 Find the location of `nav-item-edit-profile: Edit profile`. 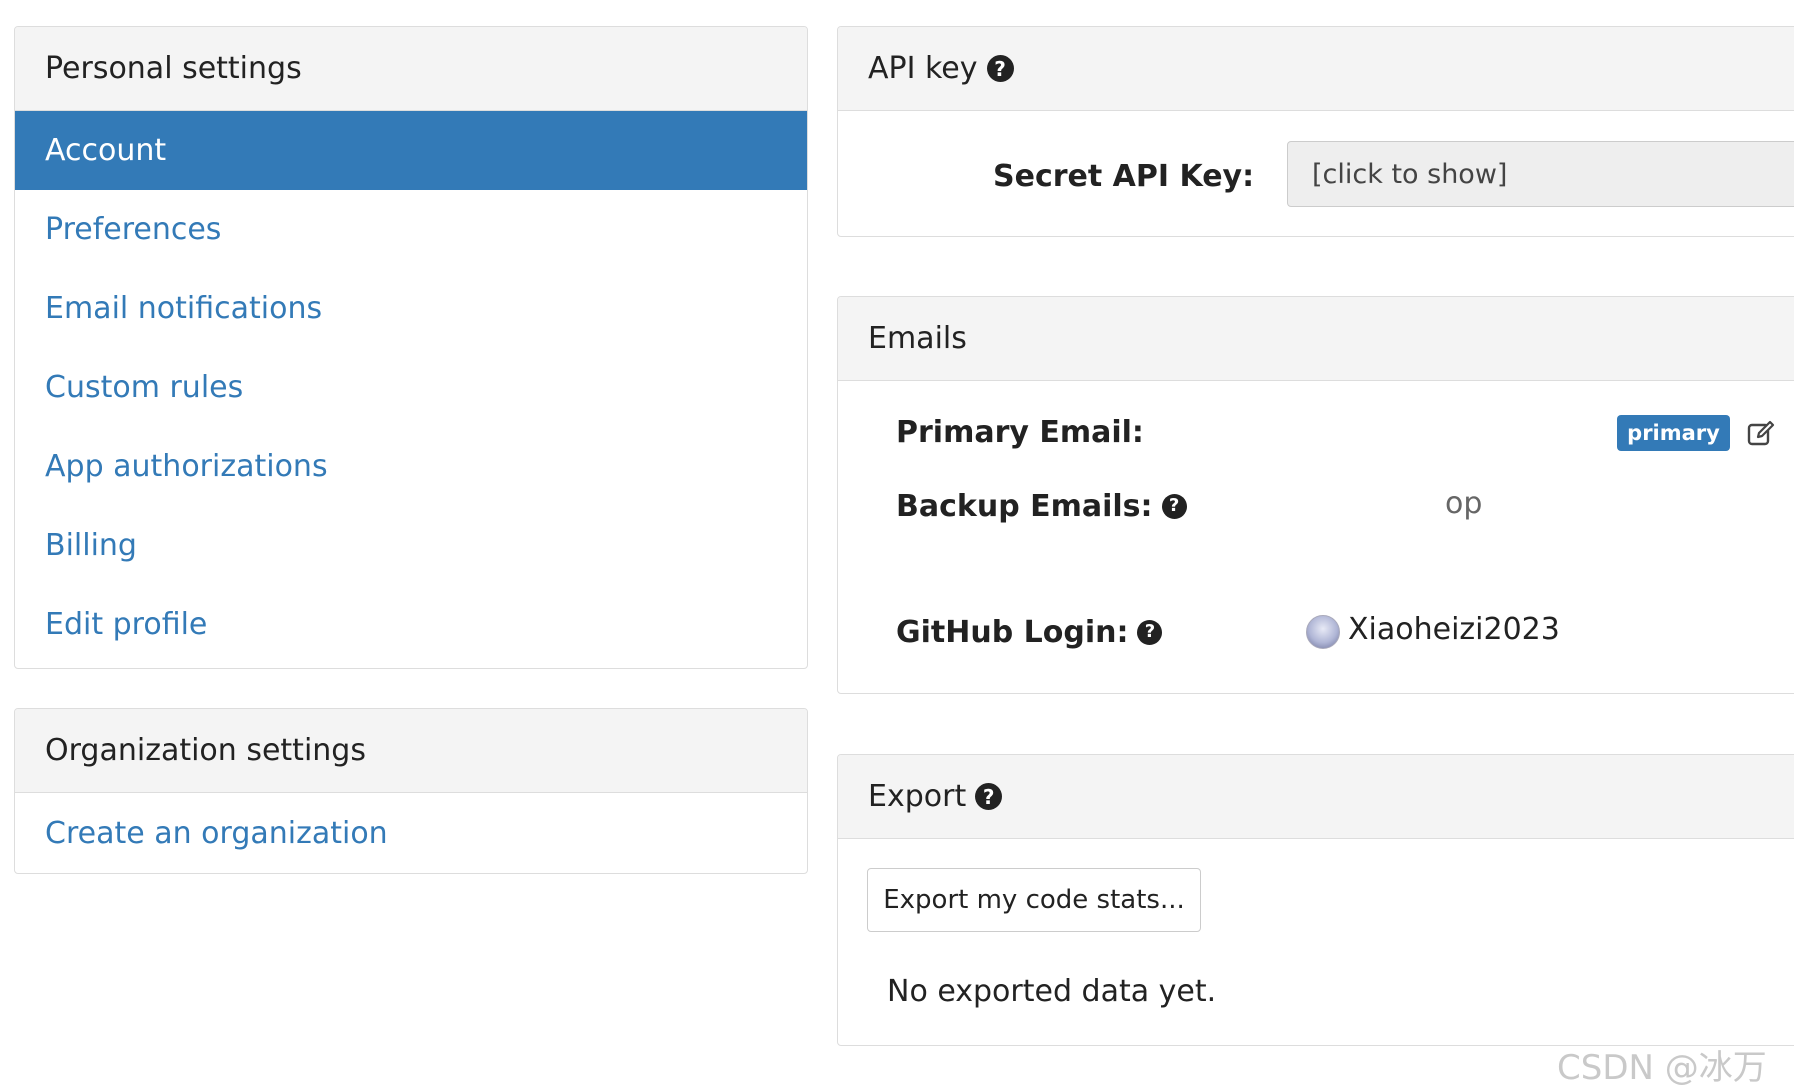

nav-item-edit-profile: Edit profile is located at coordinates (411, 624).